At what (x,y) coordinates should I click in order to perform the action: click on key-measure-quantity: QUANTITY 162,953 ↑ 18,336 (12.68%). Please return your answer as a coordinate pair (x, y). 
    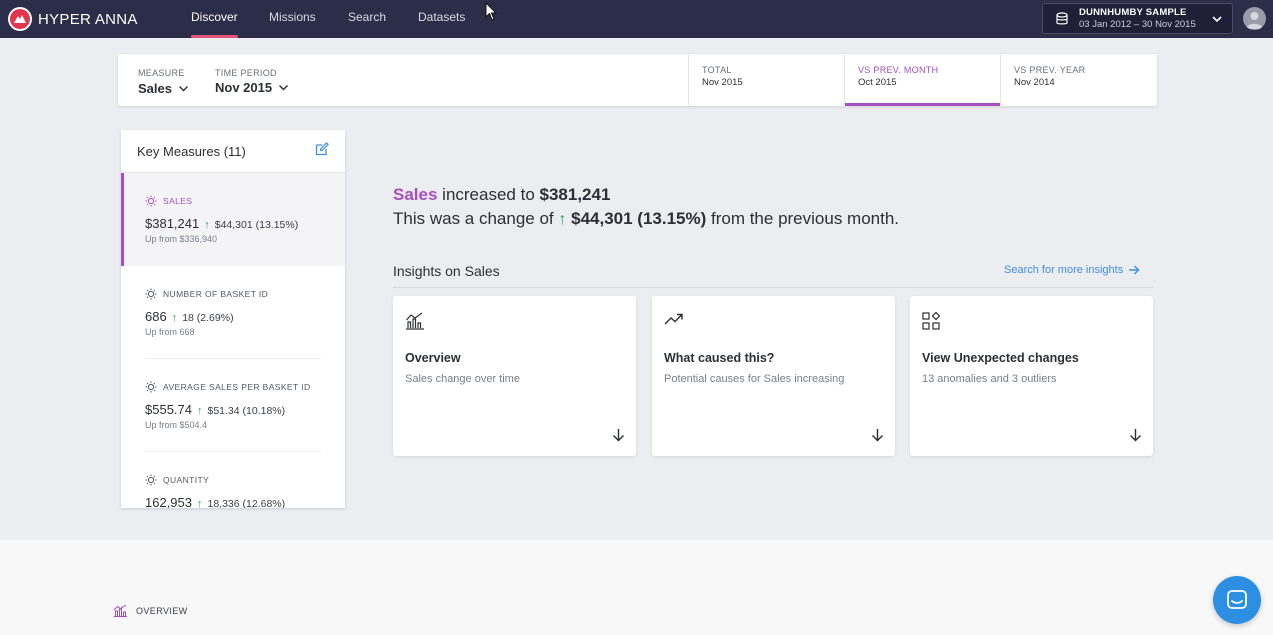
    Looking at the image, I should click on (233, 480).